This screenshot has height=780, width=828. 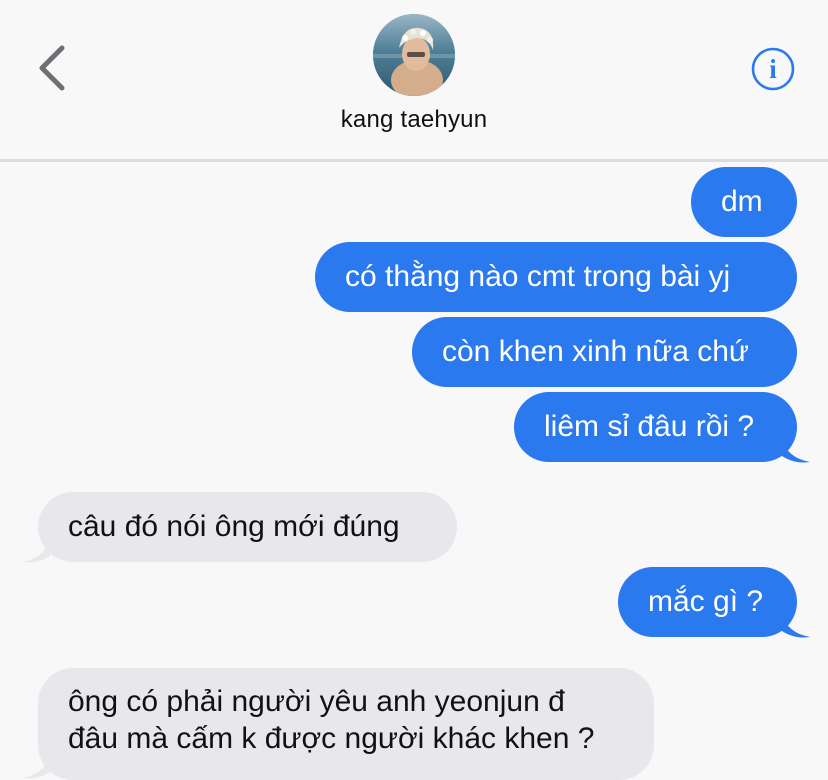 I want to click on info-icon: i, so click(x=773, y=69).